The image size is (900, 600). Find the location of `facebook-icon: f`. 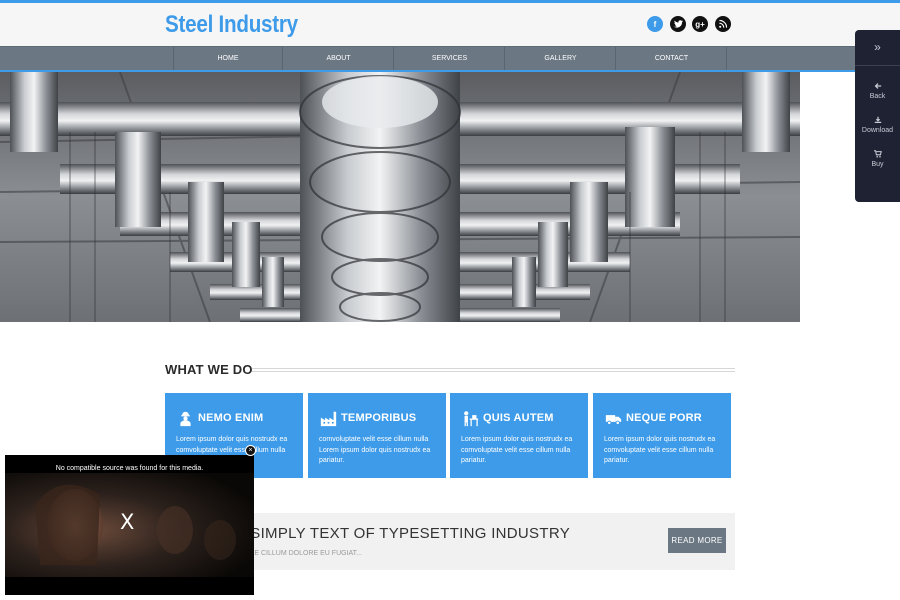

facebook-icon: f is located at coordinates (655, 24).